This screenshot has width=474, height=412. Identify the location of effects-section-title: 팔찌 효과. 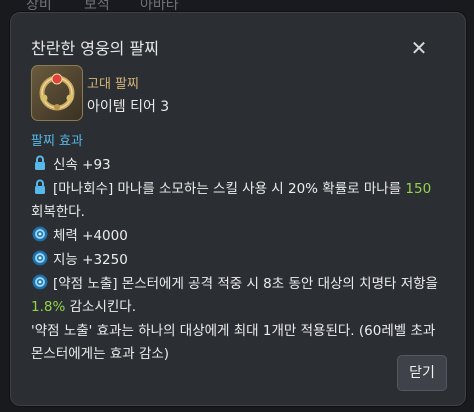
(57, 141).